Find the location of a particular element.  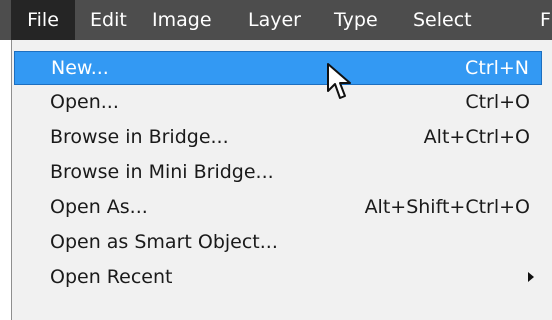

menu-edit: Edit is located at coordinates (108, 20).